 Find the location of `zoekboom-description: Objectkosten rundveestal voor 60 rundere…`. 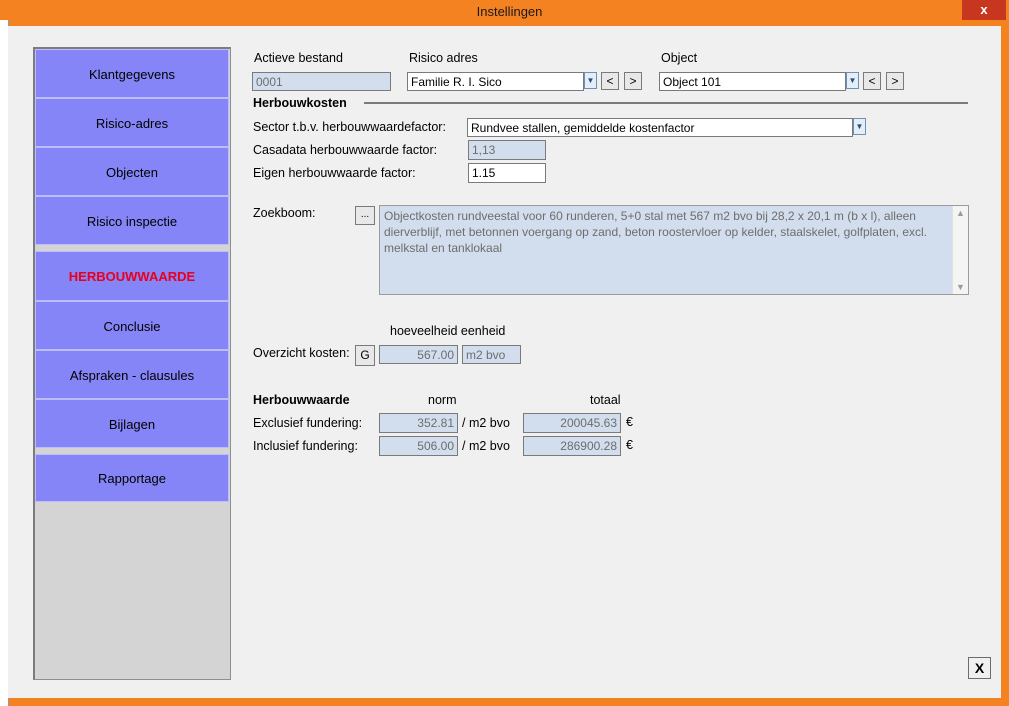

zoekboom-description: Objectkosten rundveestal voor 60 rundere… is located at coordinates (674, 250).